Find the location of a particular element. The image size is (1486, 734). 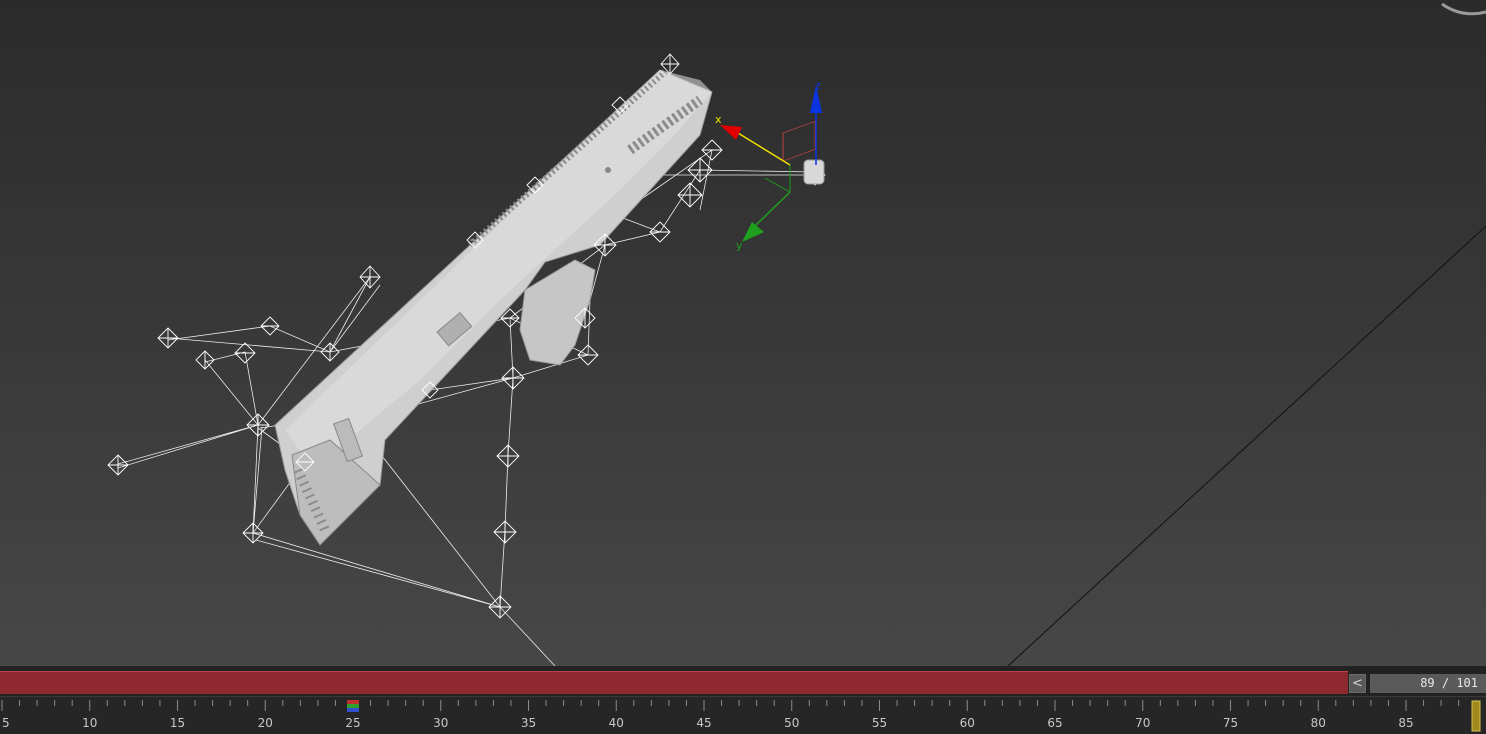

previous-frame-button: < is located at coordinates (1357, 683).